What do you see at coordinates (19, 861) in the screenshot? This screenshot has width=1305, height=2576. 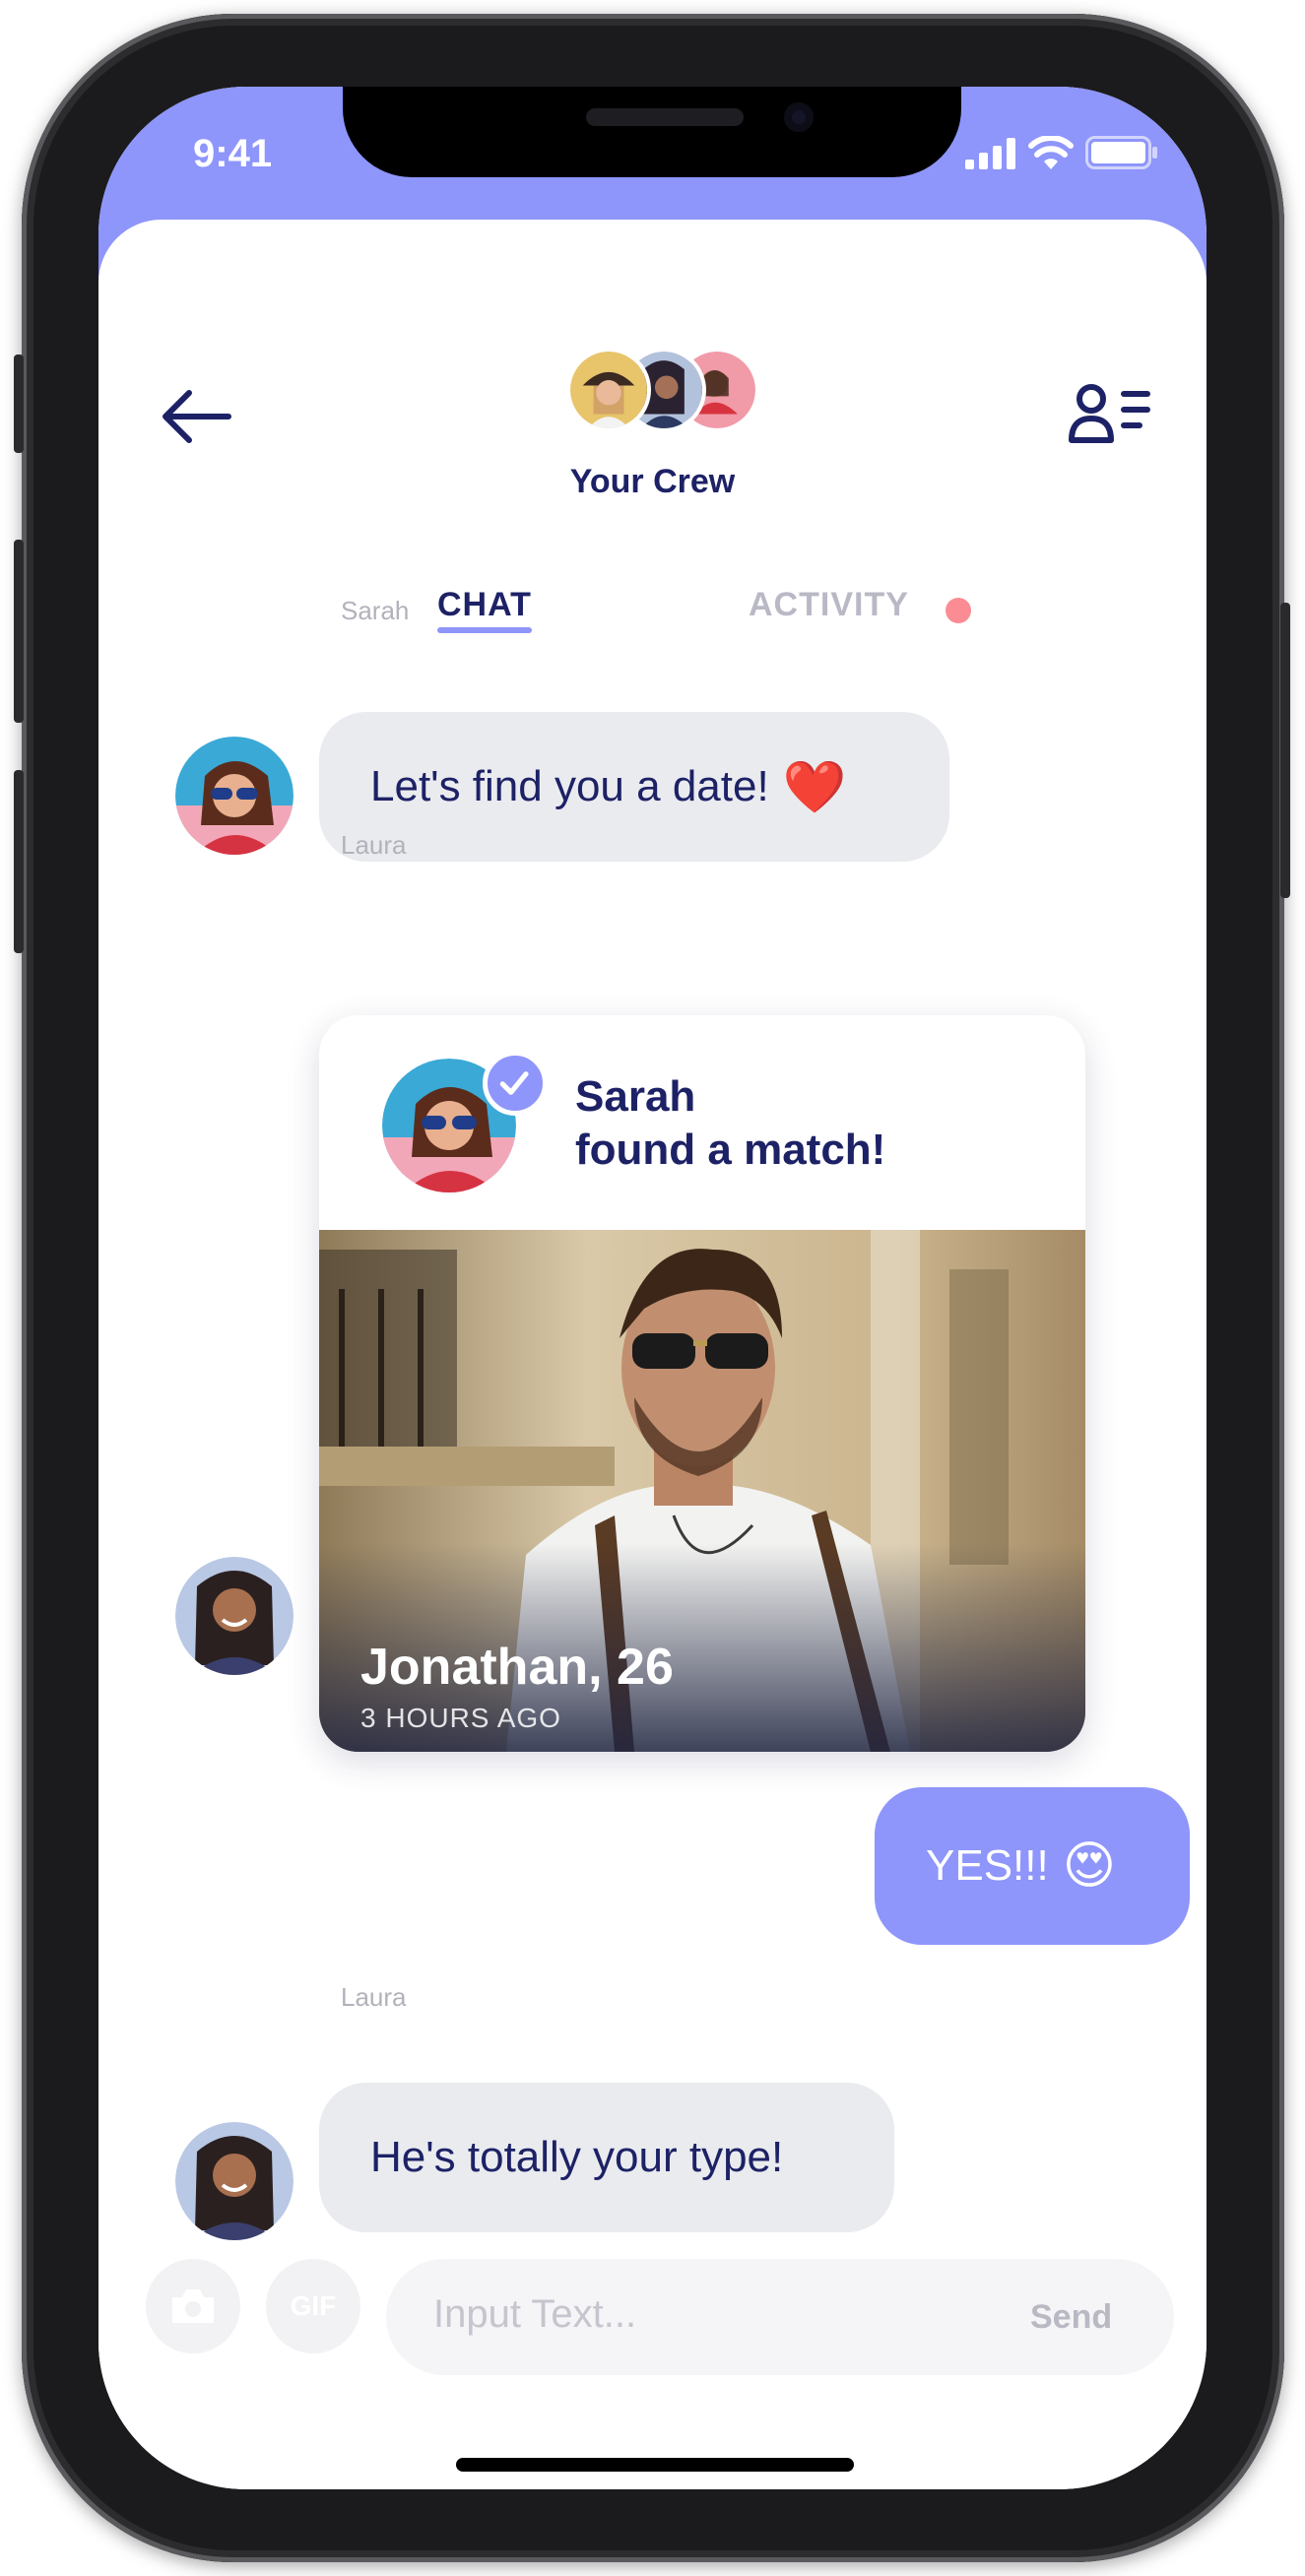 I see `volume-down-button` at bounding box center [19, 861].